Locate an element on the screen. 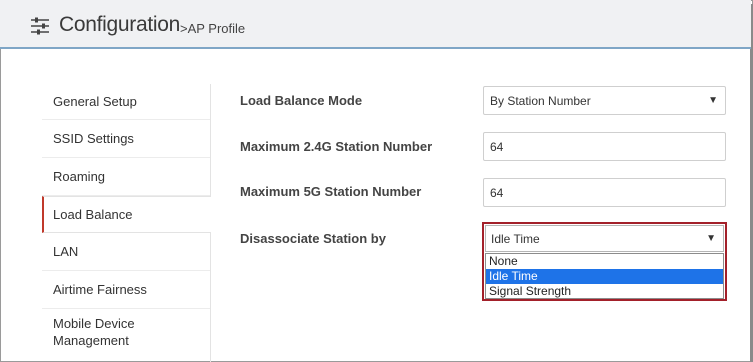  sidebar-item-general-setup: General Setup is located at coordinates (126, 102).